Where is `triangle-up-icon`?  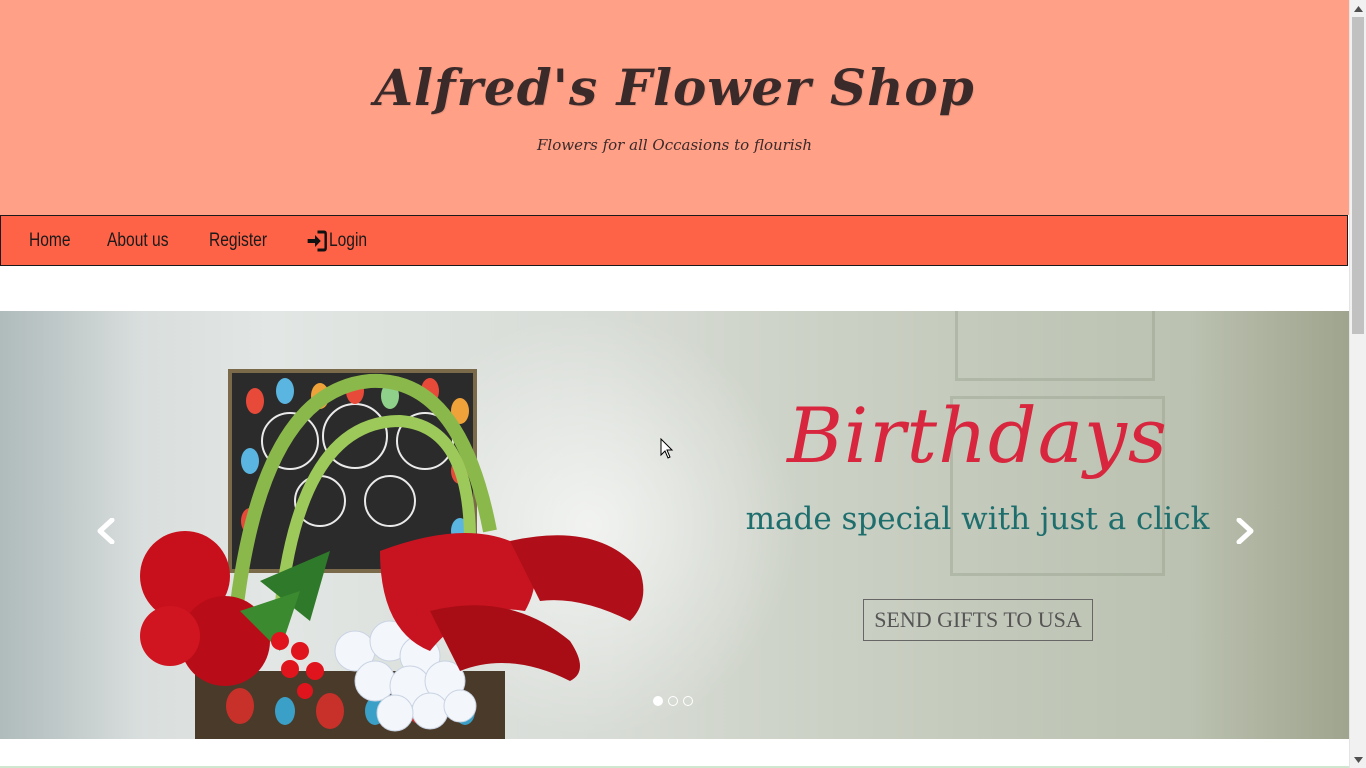 triangle-up-icon is located at coordinates (1358, 8).